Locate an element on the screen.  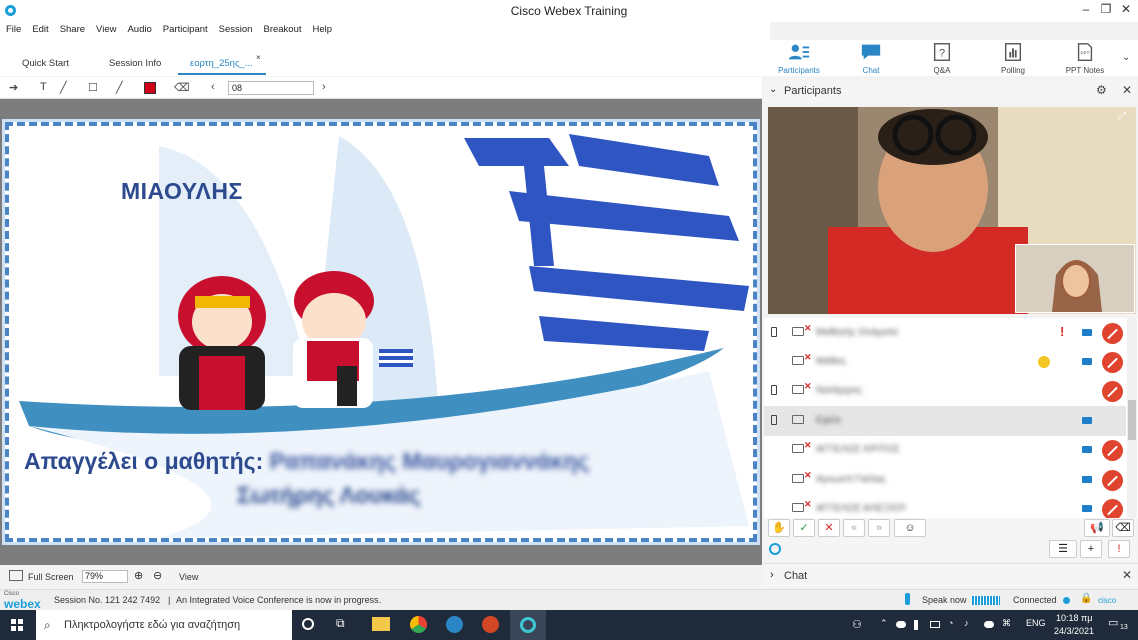
list-item: ✕ ΑΓΓΕΛΟΣ ΚΡΙΤΟΣ is located at coordinates (945, 450).